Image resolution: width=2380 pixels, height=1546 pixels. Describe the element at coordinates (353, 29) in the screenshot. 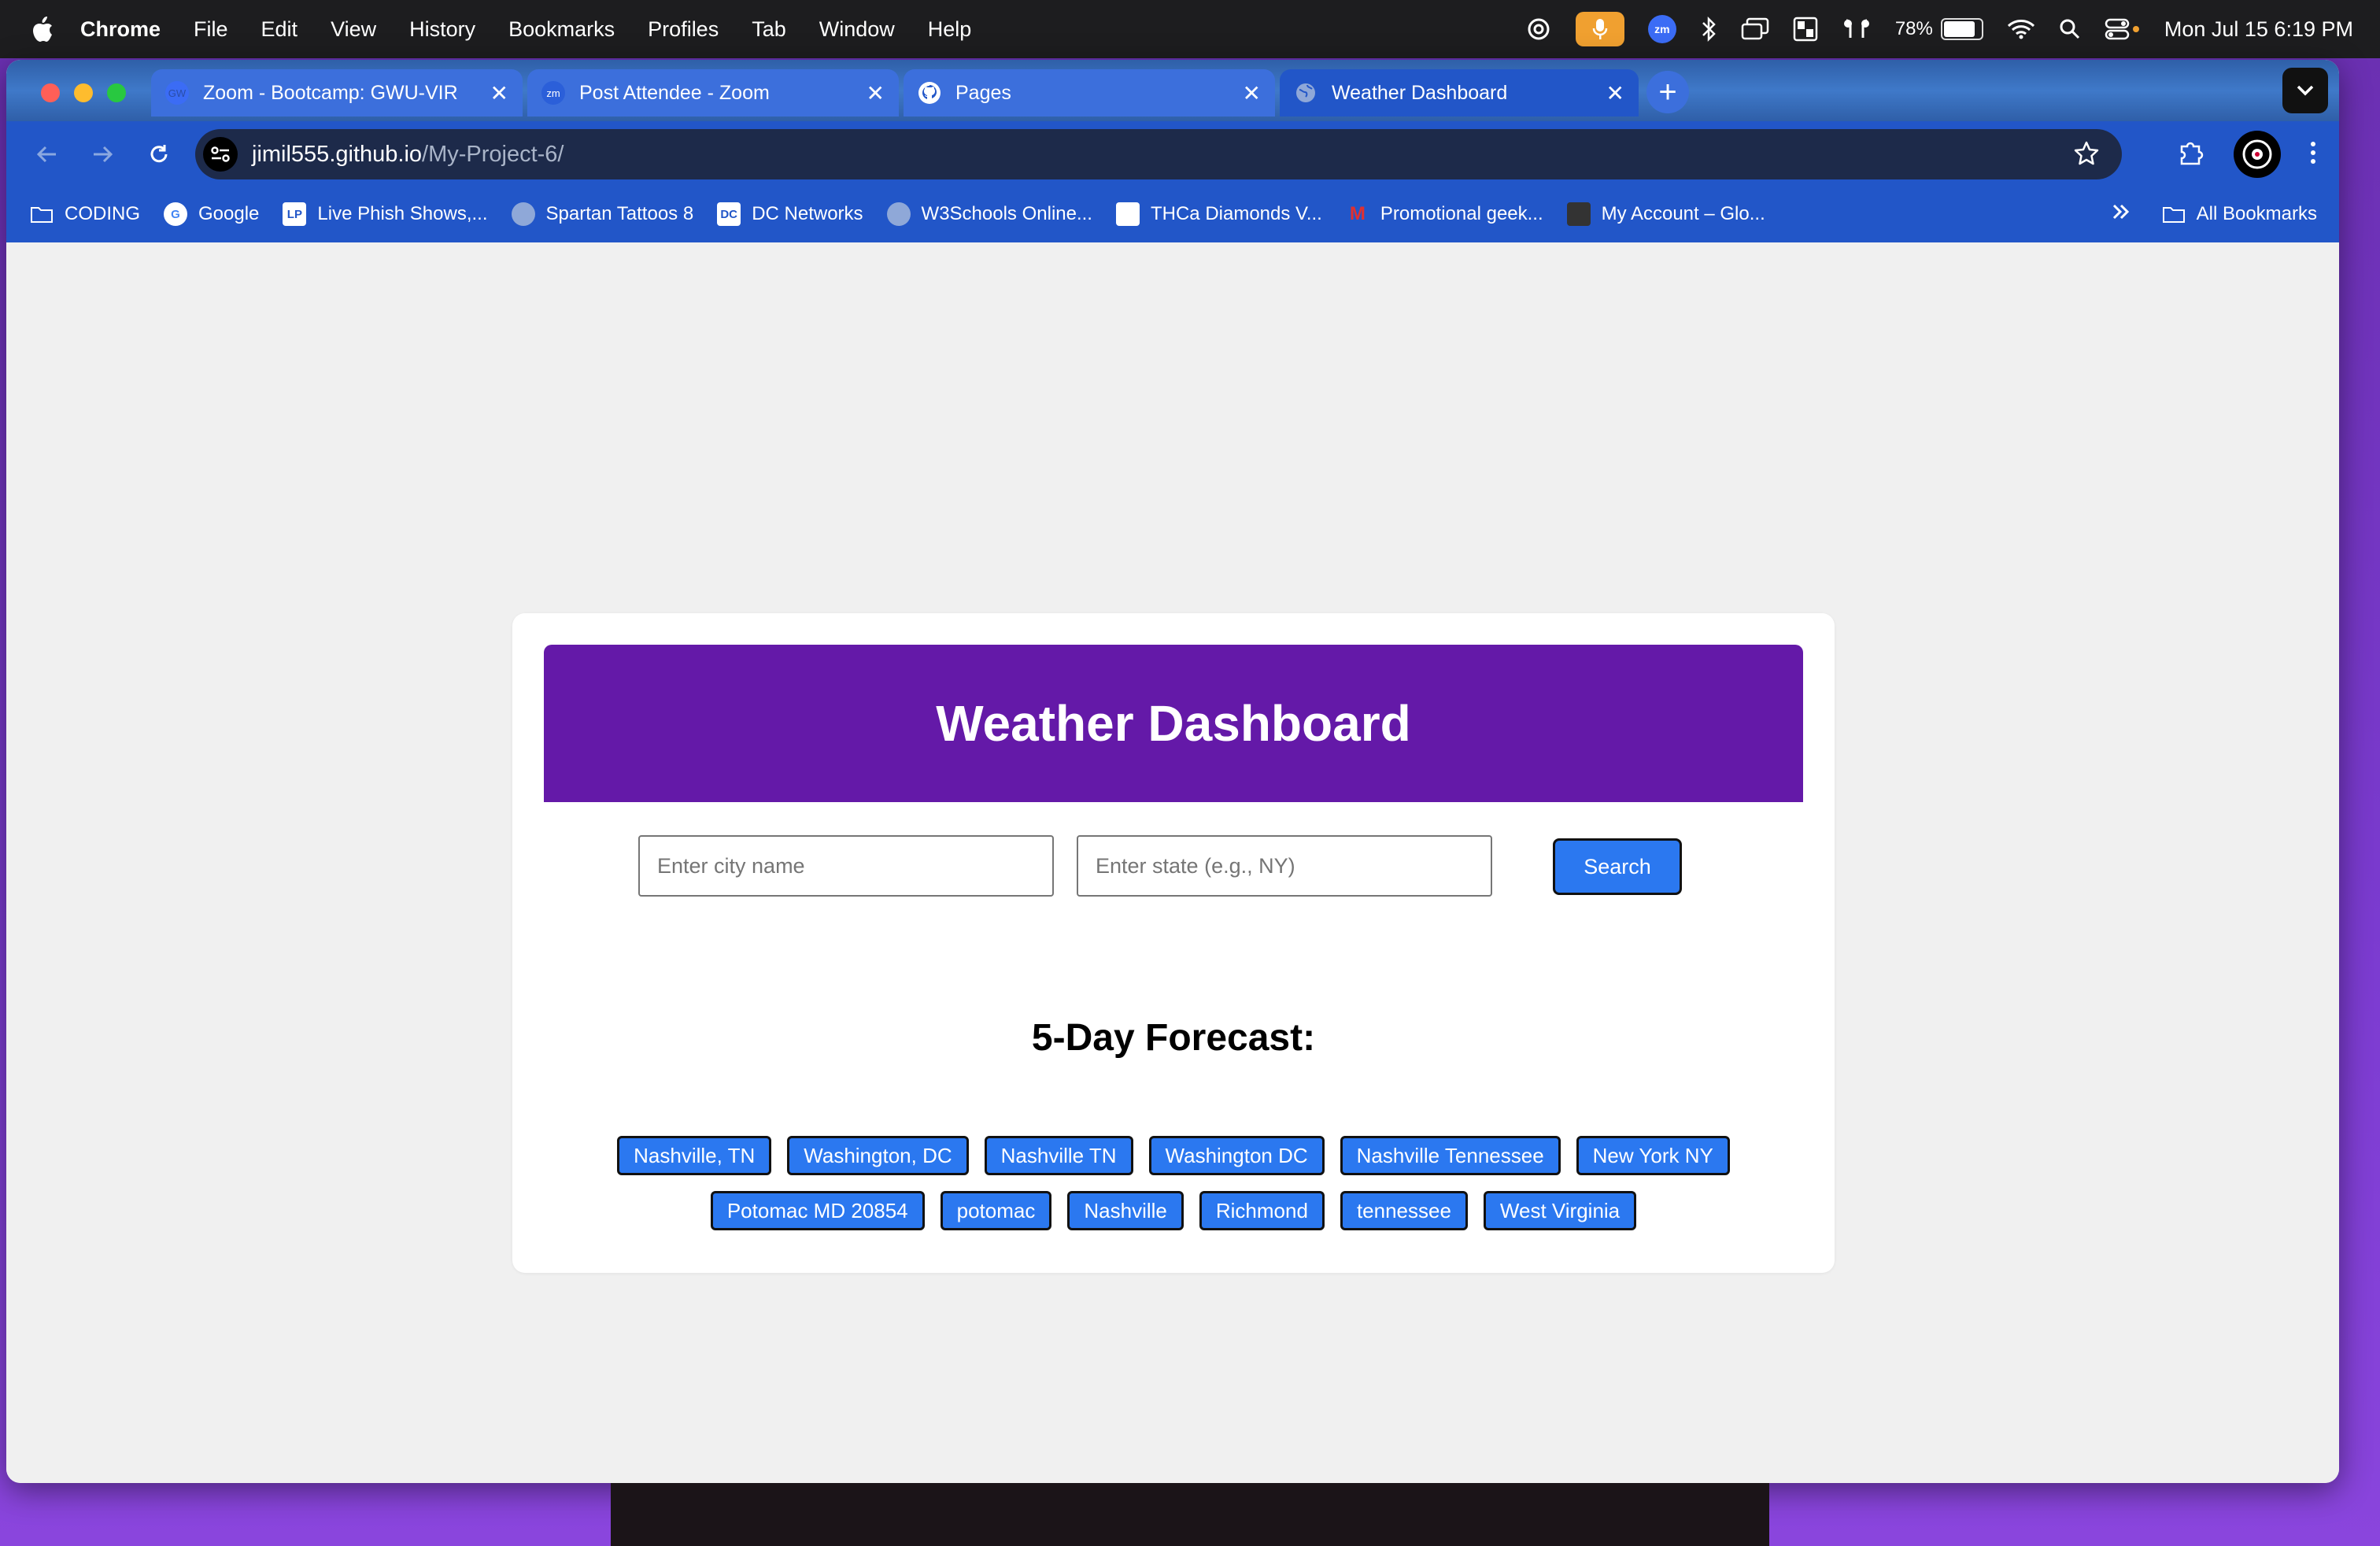

I see `menu-view: View` at that location.